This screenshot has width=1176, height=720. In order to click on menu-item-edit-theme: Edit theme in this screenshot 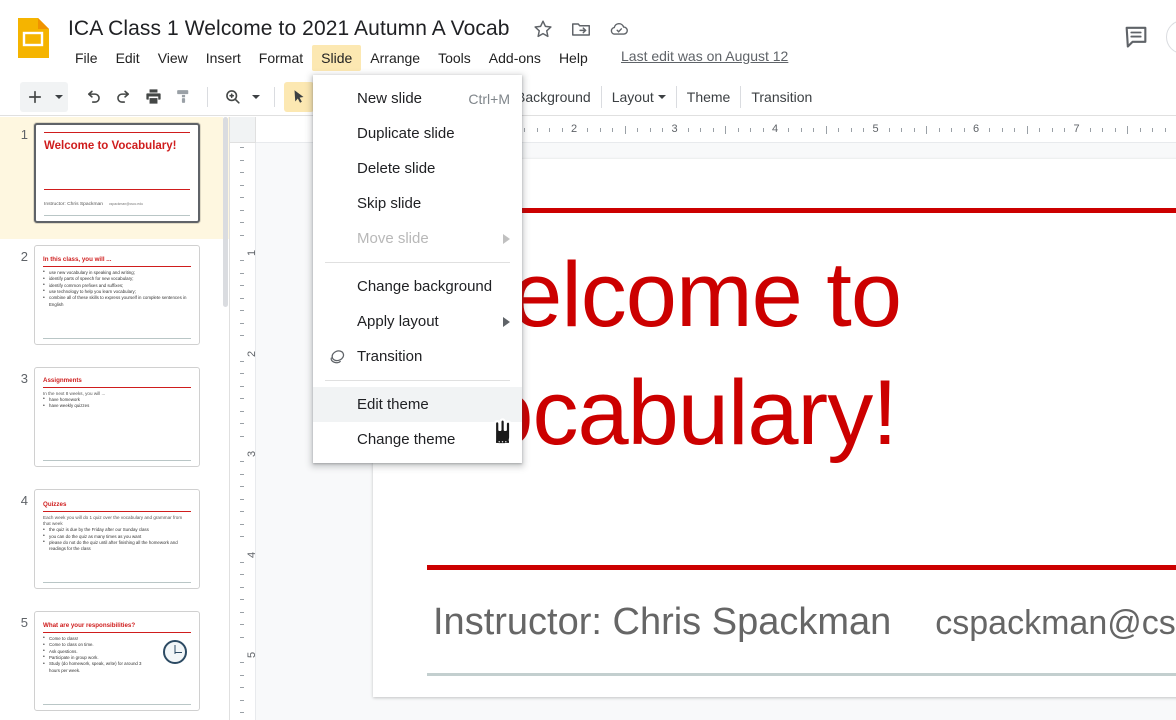, I will do `click(417, 404)`.